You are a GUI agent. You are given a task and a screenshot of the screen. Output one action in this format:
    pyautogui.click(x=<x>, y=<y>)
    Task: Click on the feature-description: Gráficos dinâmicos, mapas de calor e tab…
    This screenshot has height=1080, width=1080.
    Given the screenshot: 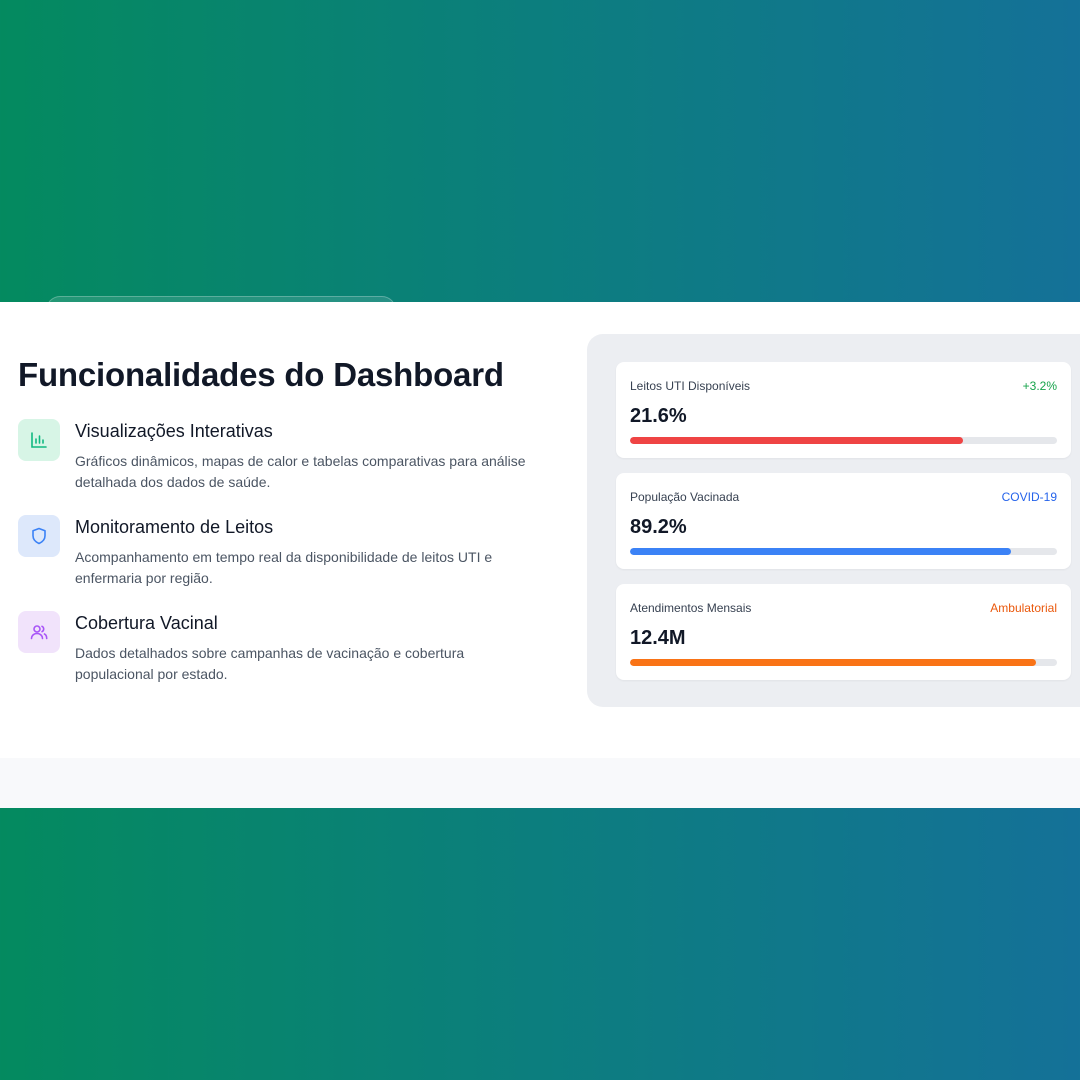 What is the action you would take?
    pyautogui.click(x=300, y=471)
    